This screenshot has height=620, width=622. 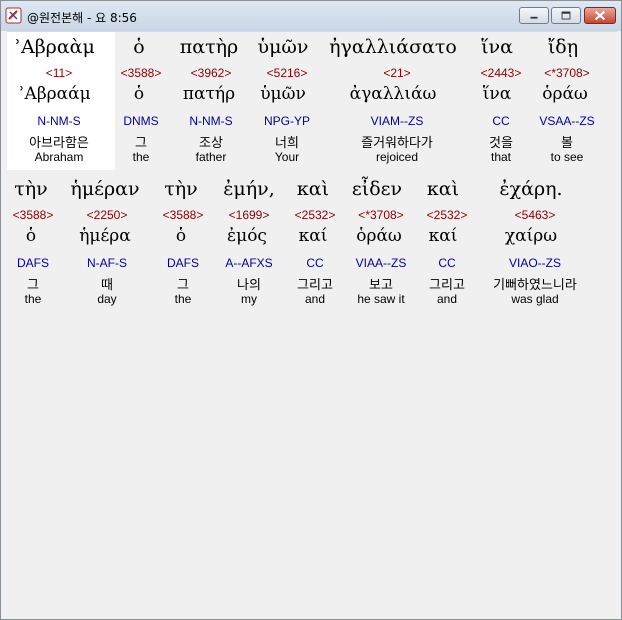 What do you see at coordinates (105, 236) in the screenshot?
I see `lemma-word: ἡμέρα` at bounding box center [105, 236].